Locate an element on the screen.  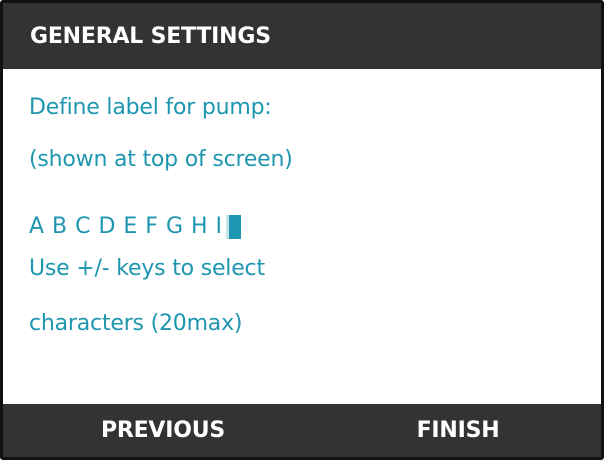
label-editor: A B C D E F G H I is located at coordinates (135, 227).